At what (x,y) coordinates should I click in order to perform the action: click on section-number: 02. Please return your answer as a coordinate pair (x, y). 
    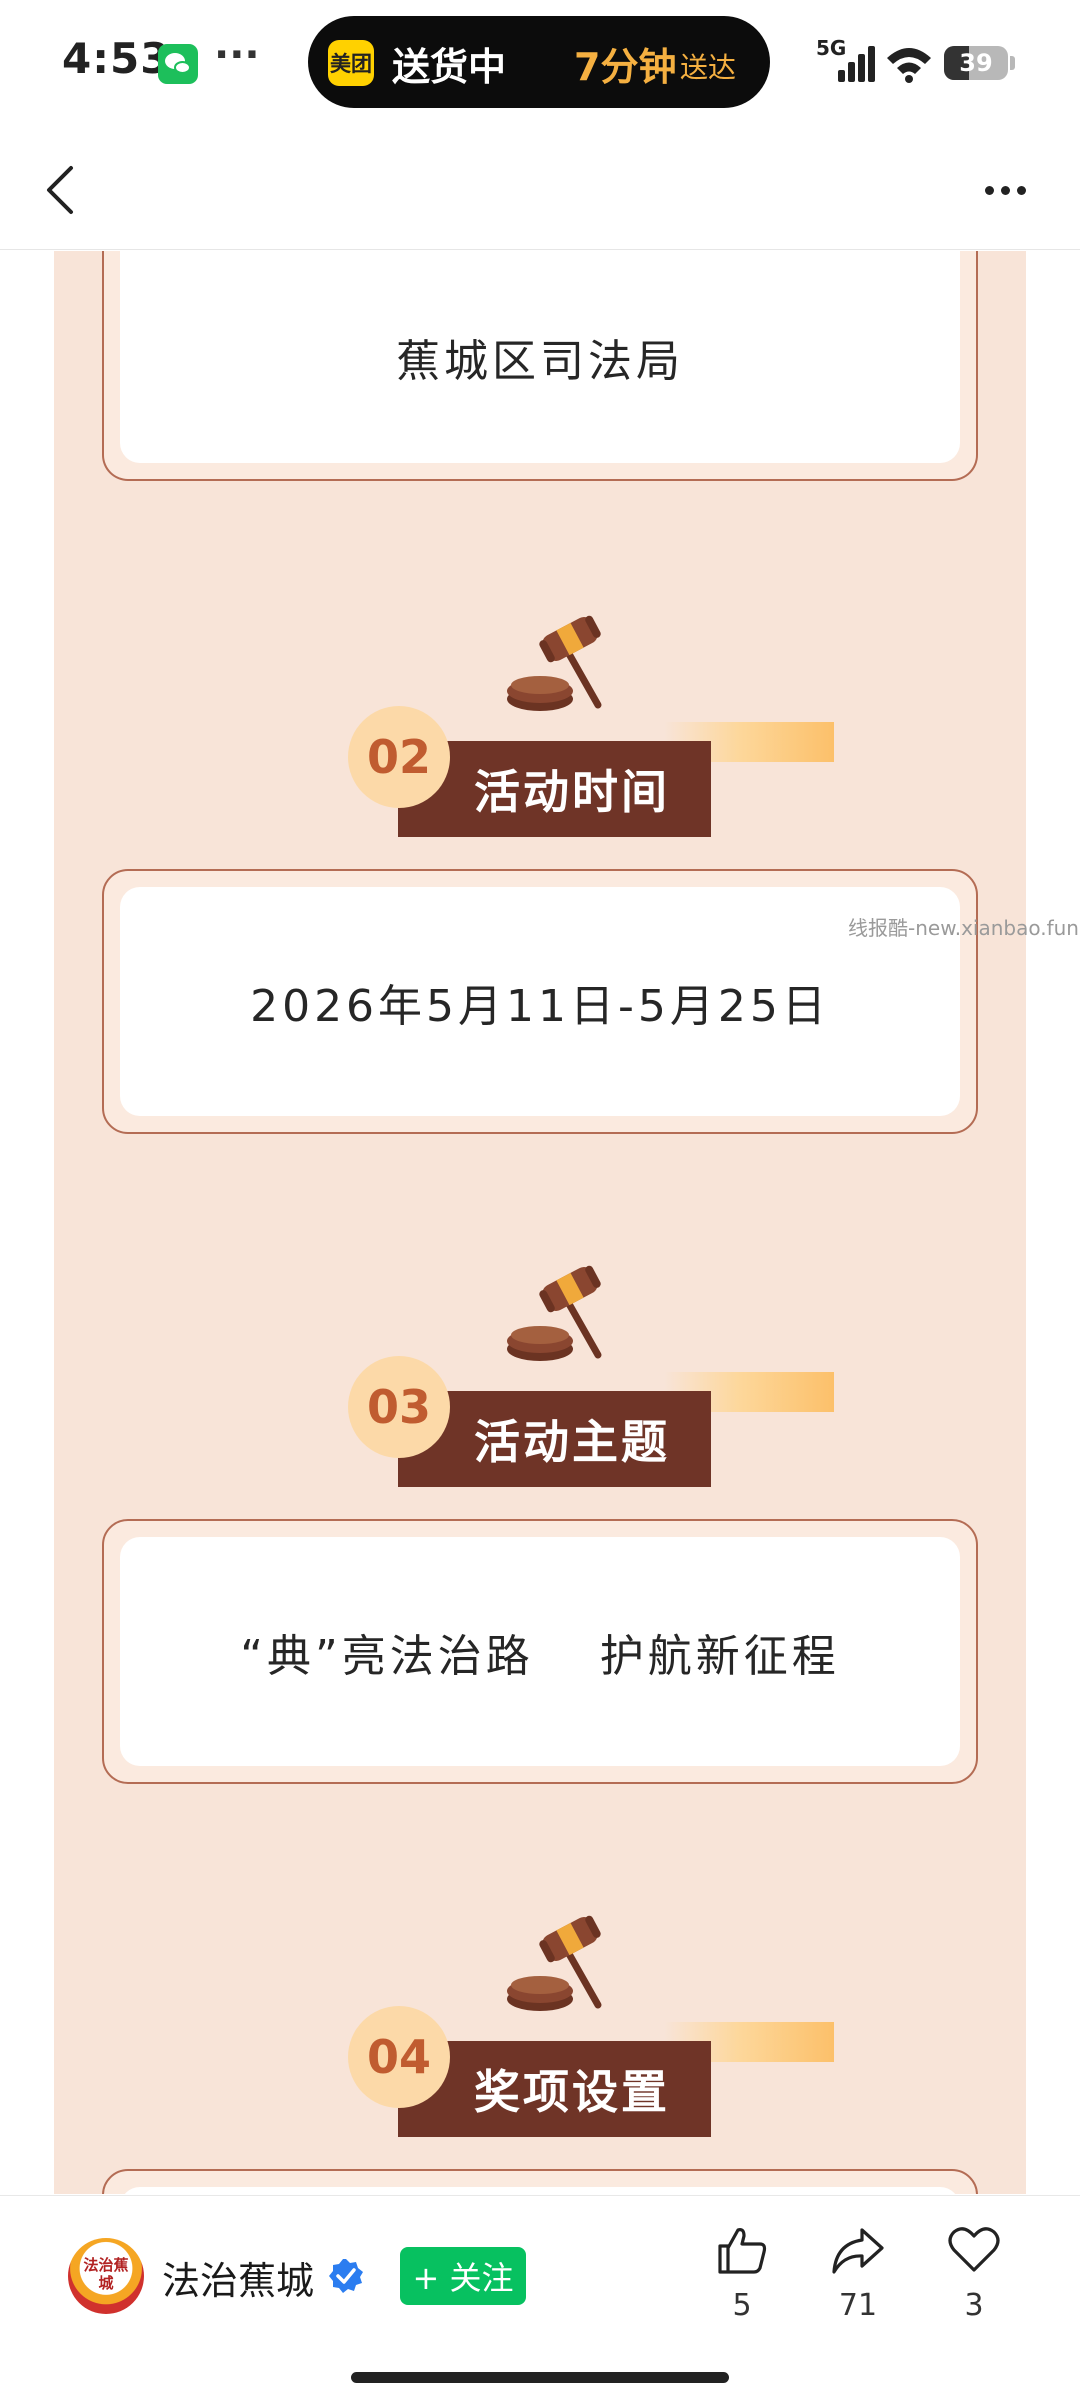
    Looking at the image, I should click on (399, 757).